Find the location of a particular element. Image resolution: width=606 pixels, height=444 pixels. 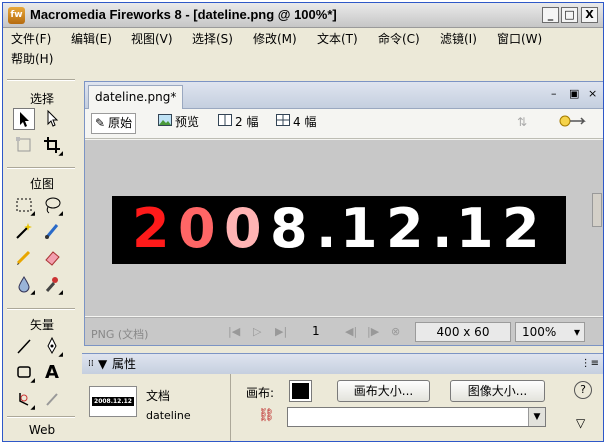

freeform-tool-icon: ◢ is located at coordinates (24, 400).